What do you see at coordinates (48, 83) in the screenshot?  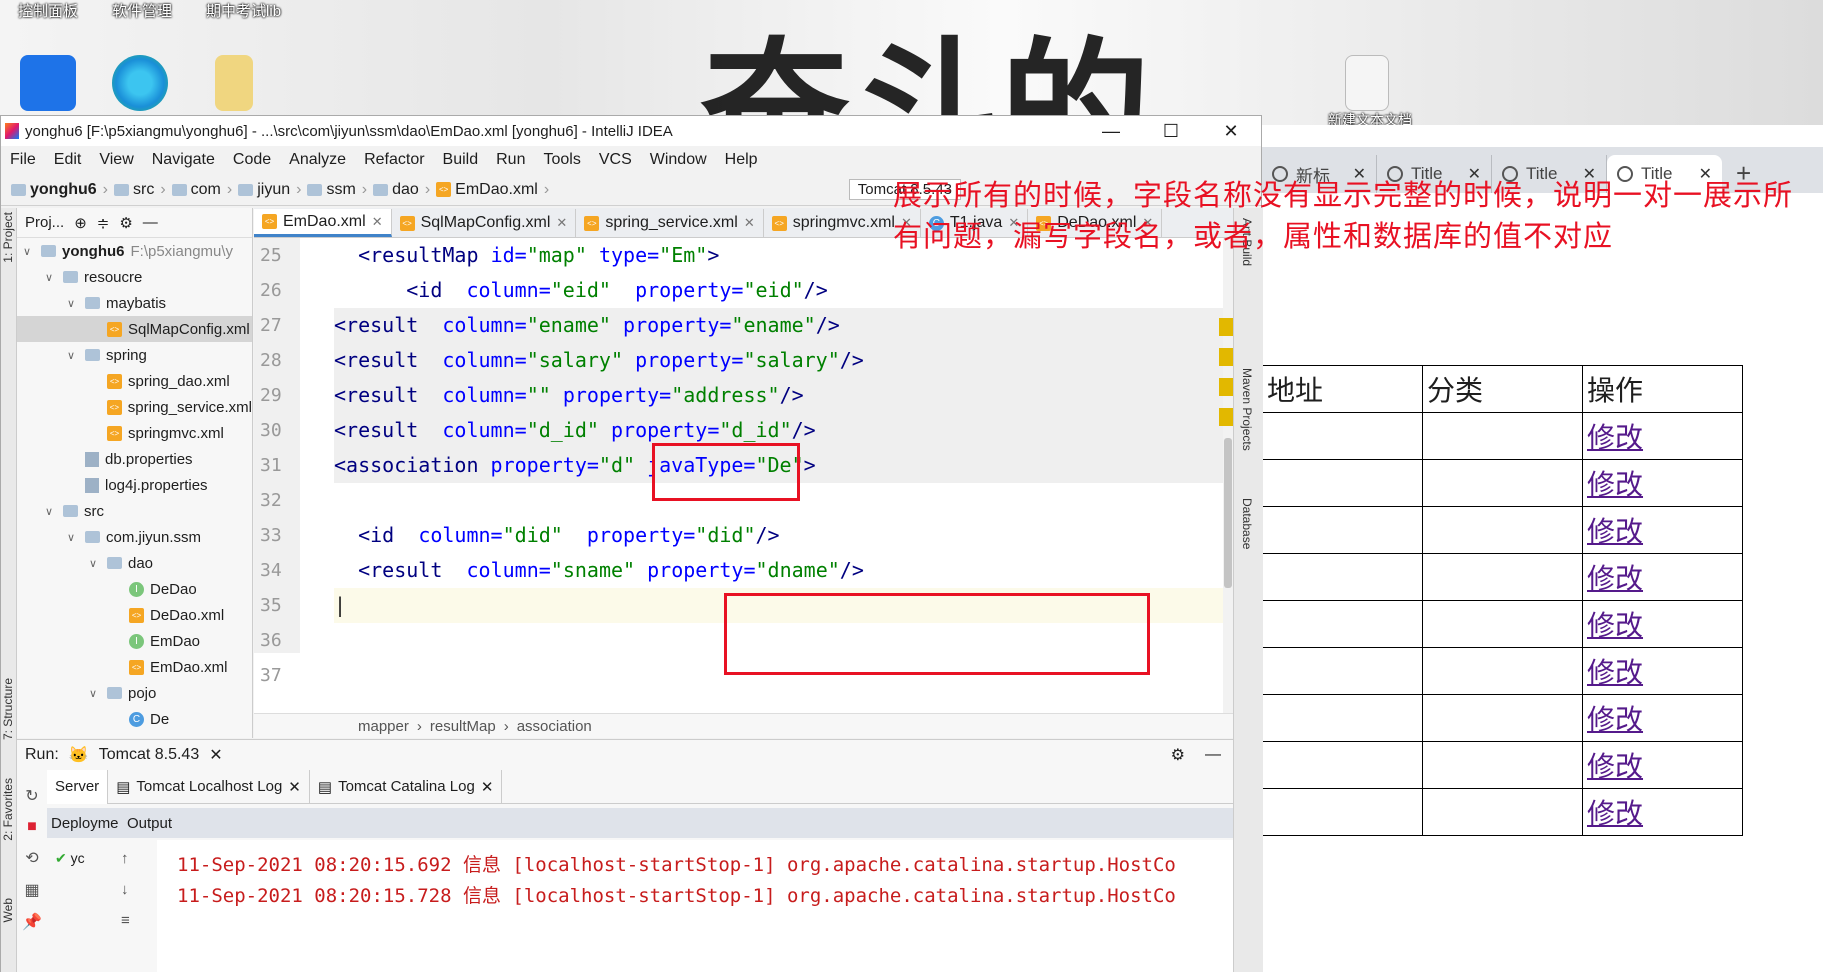 I see `security-app-icon` at bounding box center [48, 83].